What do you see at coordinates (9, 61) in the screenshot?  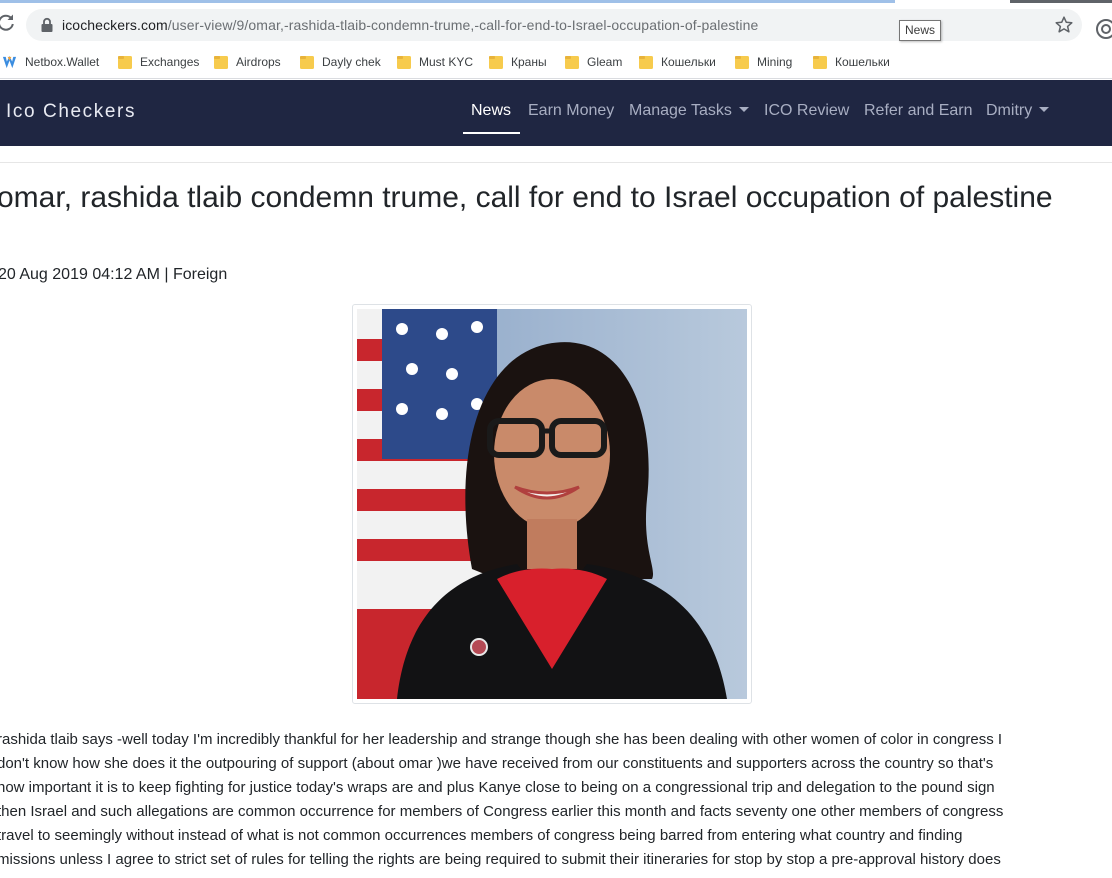 I see `netbox-icon` at bounding box center [9, 61].